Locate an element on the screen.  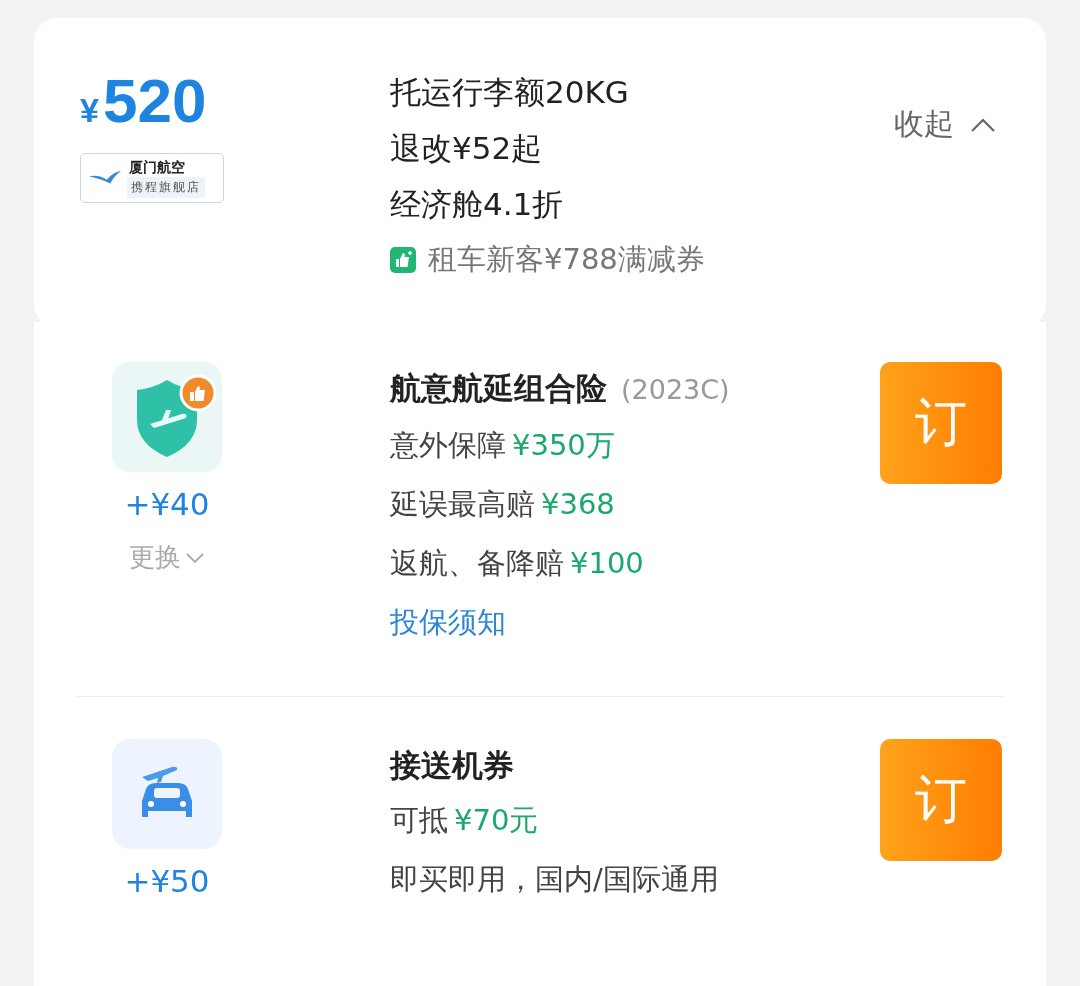
benefit-label: 意外保障 is located at coordinates (448, 445).